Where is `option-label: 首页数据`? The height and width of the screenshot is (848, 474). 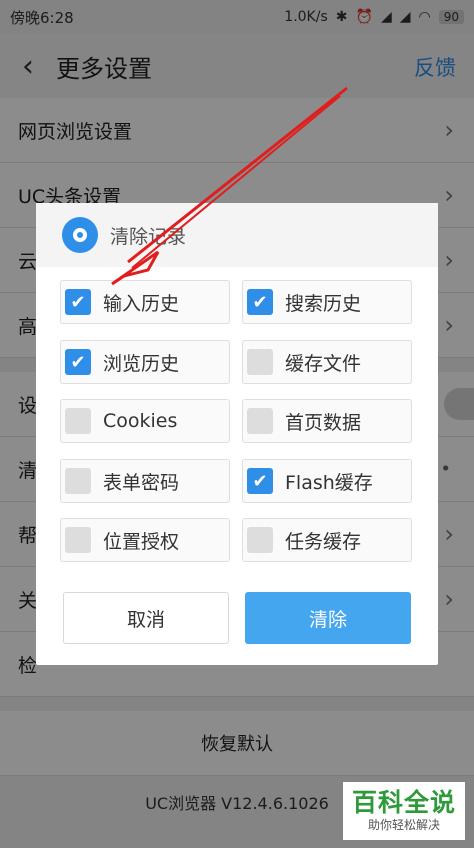
option-label: 首页数据 is located at coordinates (323, 422).